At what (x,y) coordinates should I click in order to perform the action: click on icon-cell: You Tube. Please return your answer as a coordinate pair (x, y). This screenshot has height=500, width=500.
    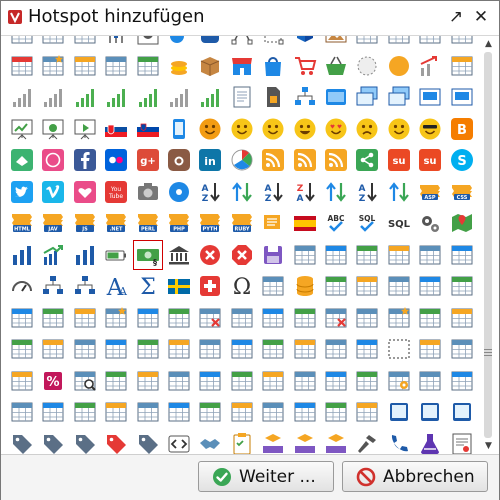
    Looking at the image, I should click on (116, 192).